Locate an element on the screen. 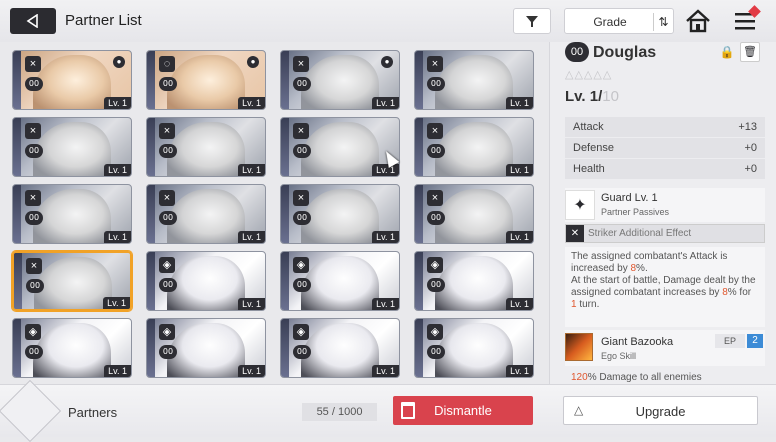  partner-card: ◌ 00 ● Lv. 1 is located at coordinates (206, 80).